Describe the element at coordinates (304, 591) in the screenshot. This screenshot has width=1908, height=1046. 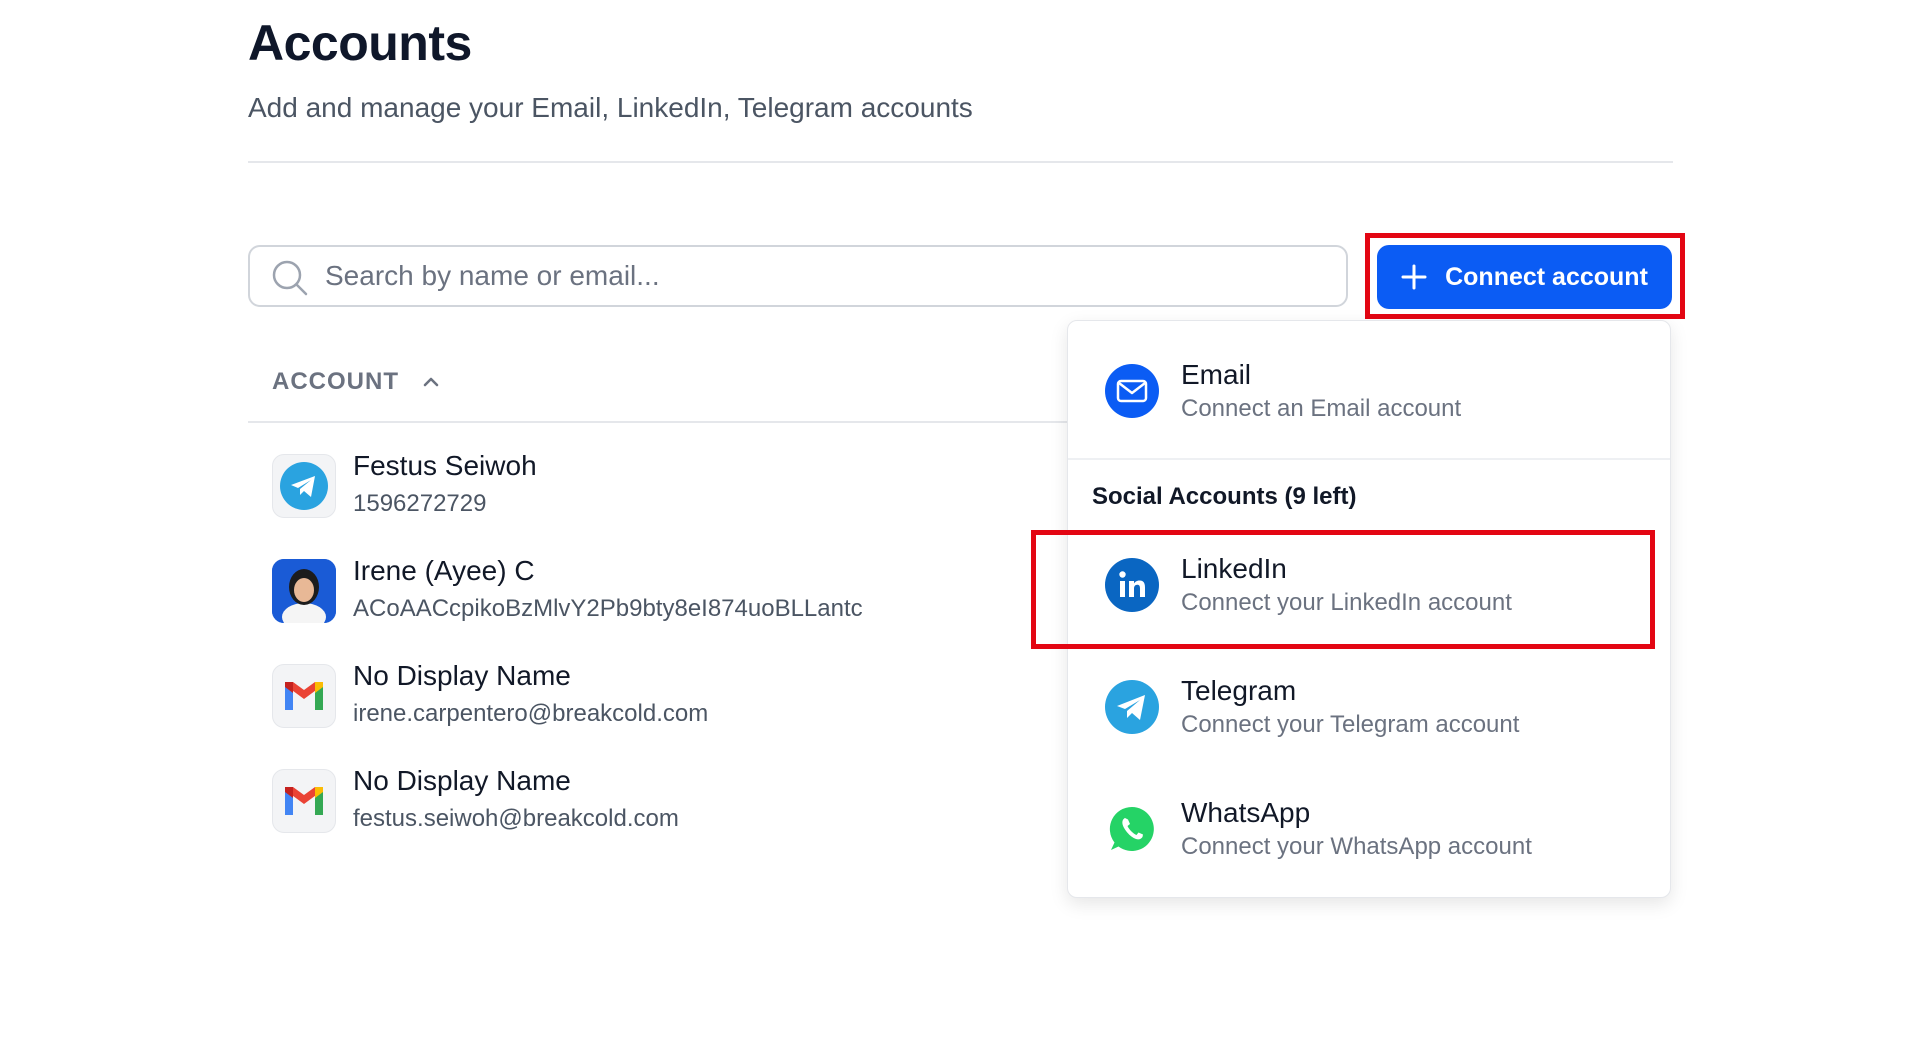
I see `avatar` at that location.